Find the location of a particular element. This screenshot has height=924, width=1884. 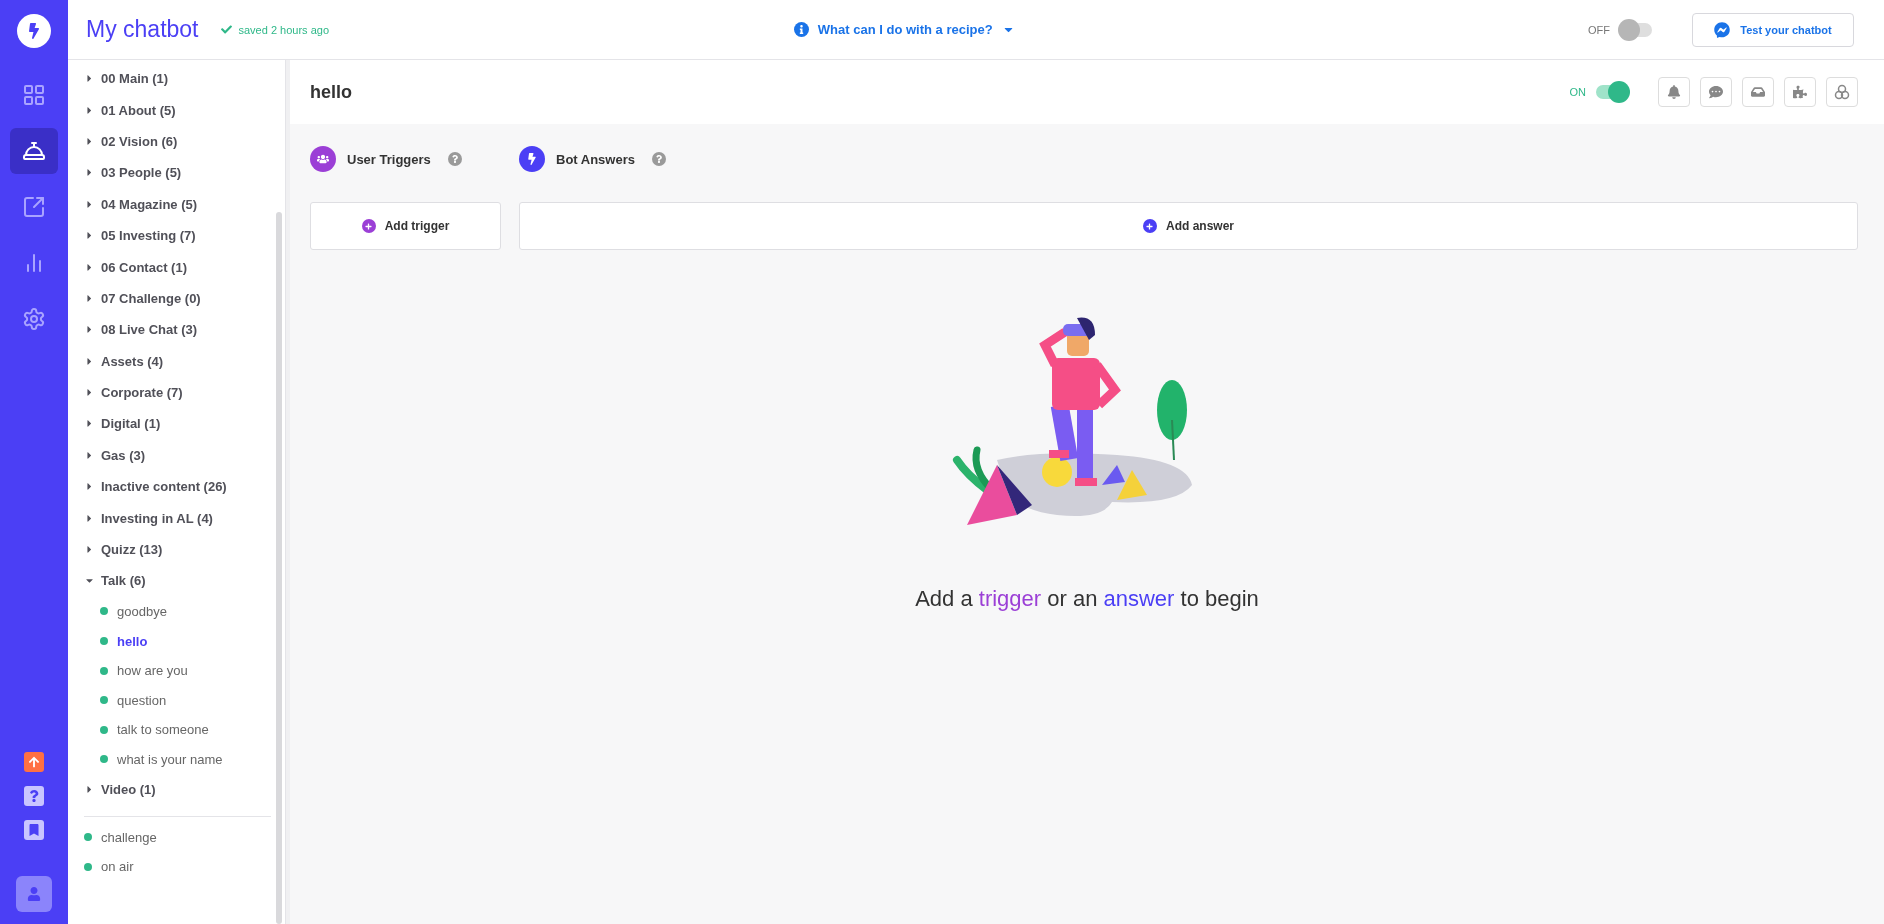

service-bell-icon is located at coordinates (34, 151).